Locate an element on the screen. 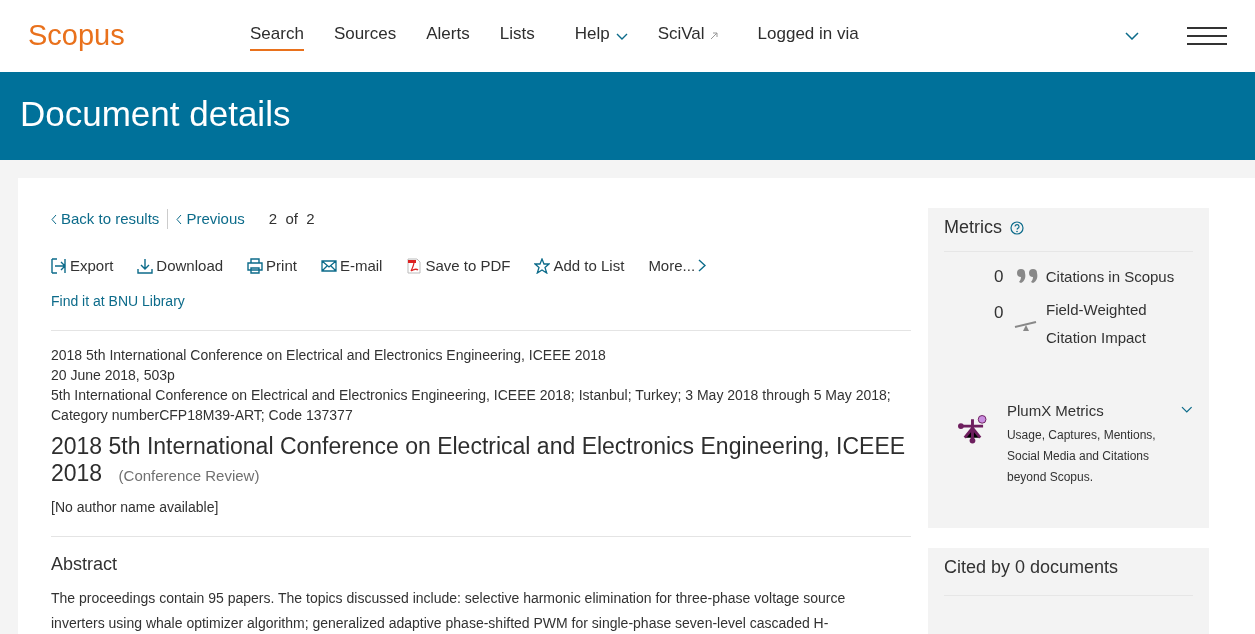  abstract-text: The proceedings contain 95 papers. The topics discussed include: selective harmonic elimination for three-phase voltage source inverters using whale optimizer algorithm; generalized adaptive phase-shifted PWM for single-phase seven-level cascaded H- is located at coordinates (449, 611).